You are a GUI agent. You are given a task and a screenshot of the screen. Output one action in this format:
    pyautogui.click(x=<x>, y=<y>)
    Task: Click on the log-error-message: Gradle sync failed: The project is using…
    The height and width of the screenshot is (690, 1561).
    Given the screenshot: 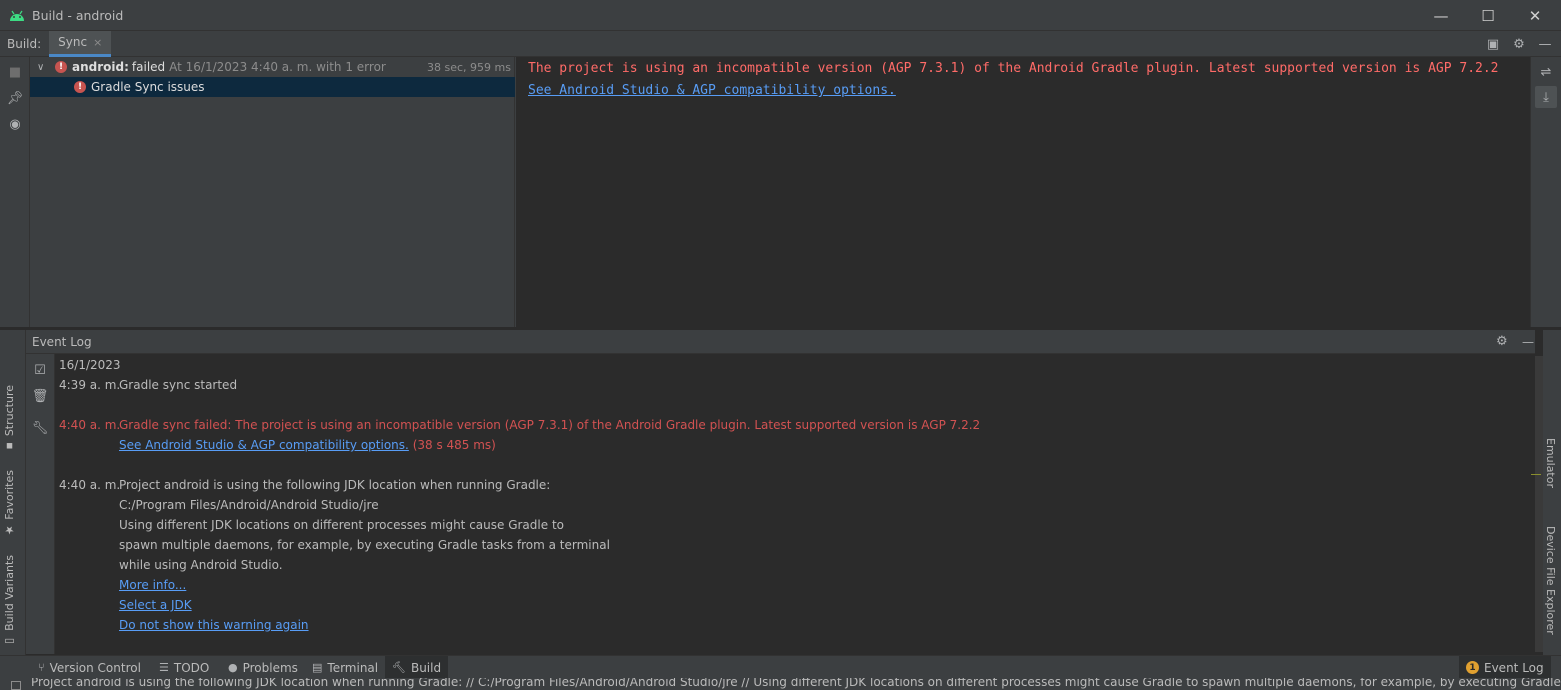 What is the action you would take?
    pyautogui.click(x=550, y=425)
    